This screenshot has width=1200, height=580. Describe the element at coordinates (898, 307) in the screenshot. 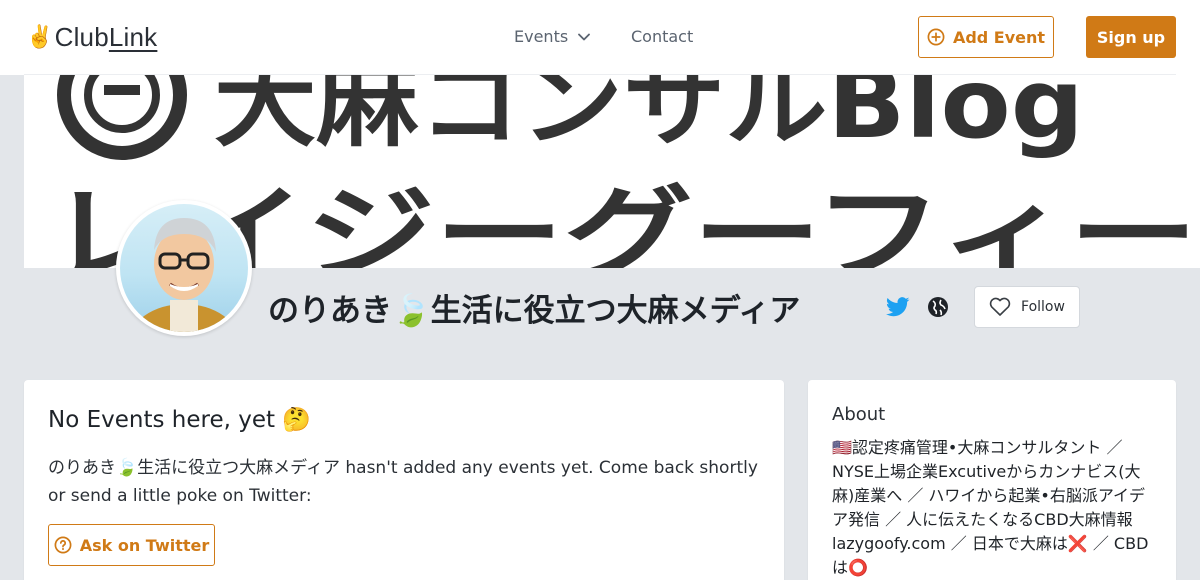

I see `twitter-icon` at that location.